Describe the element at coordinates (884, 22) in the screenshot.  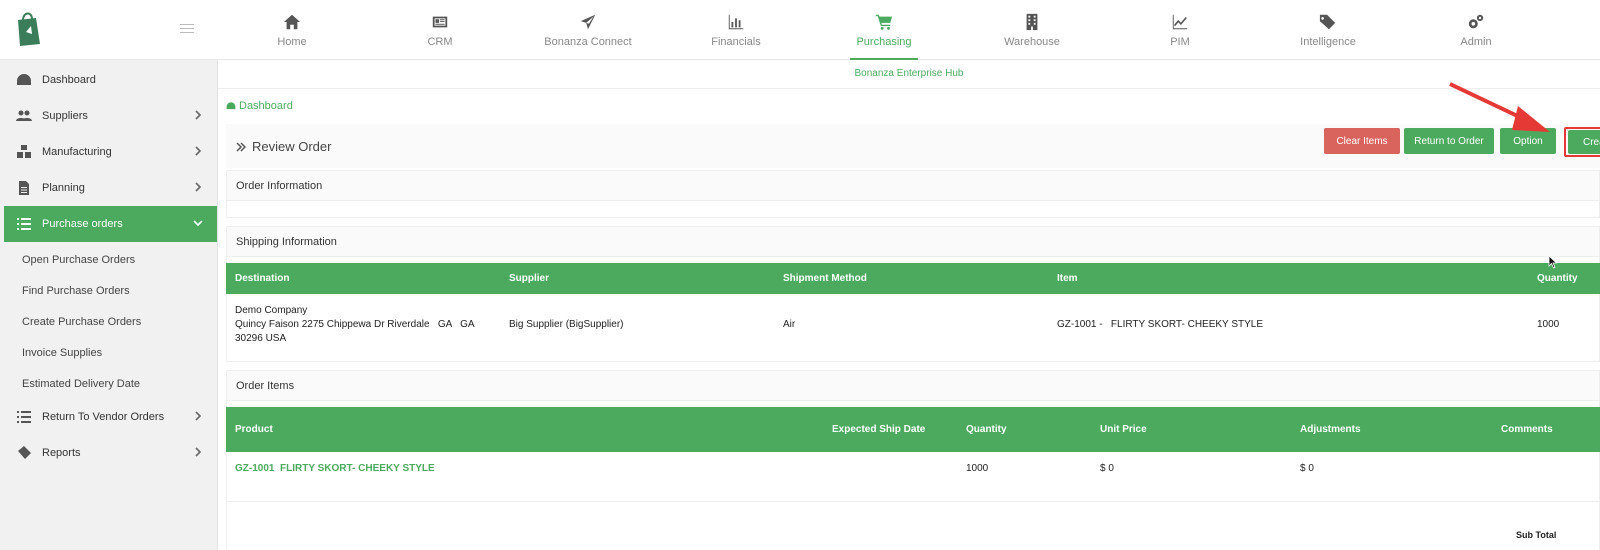
I see `shopping-cart-icon` at that location.